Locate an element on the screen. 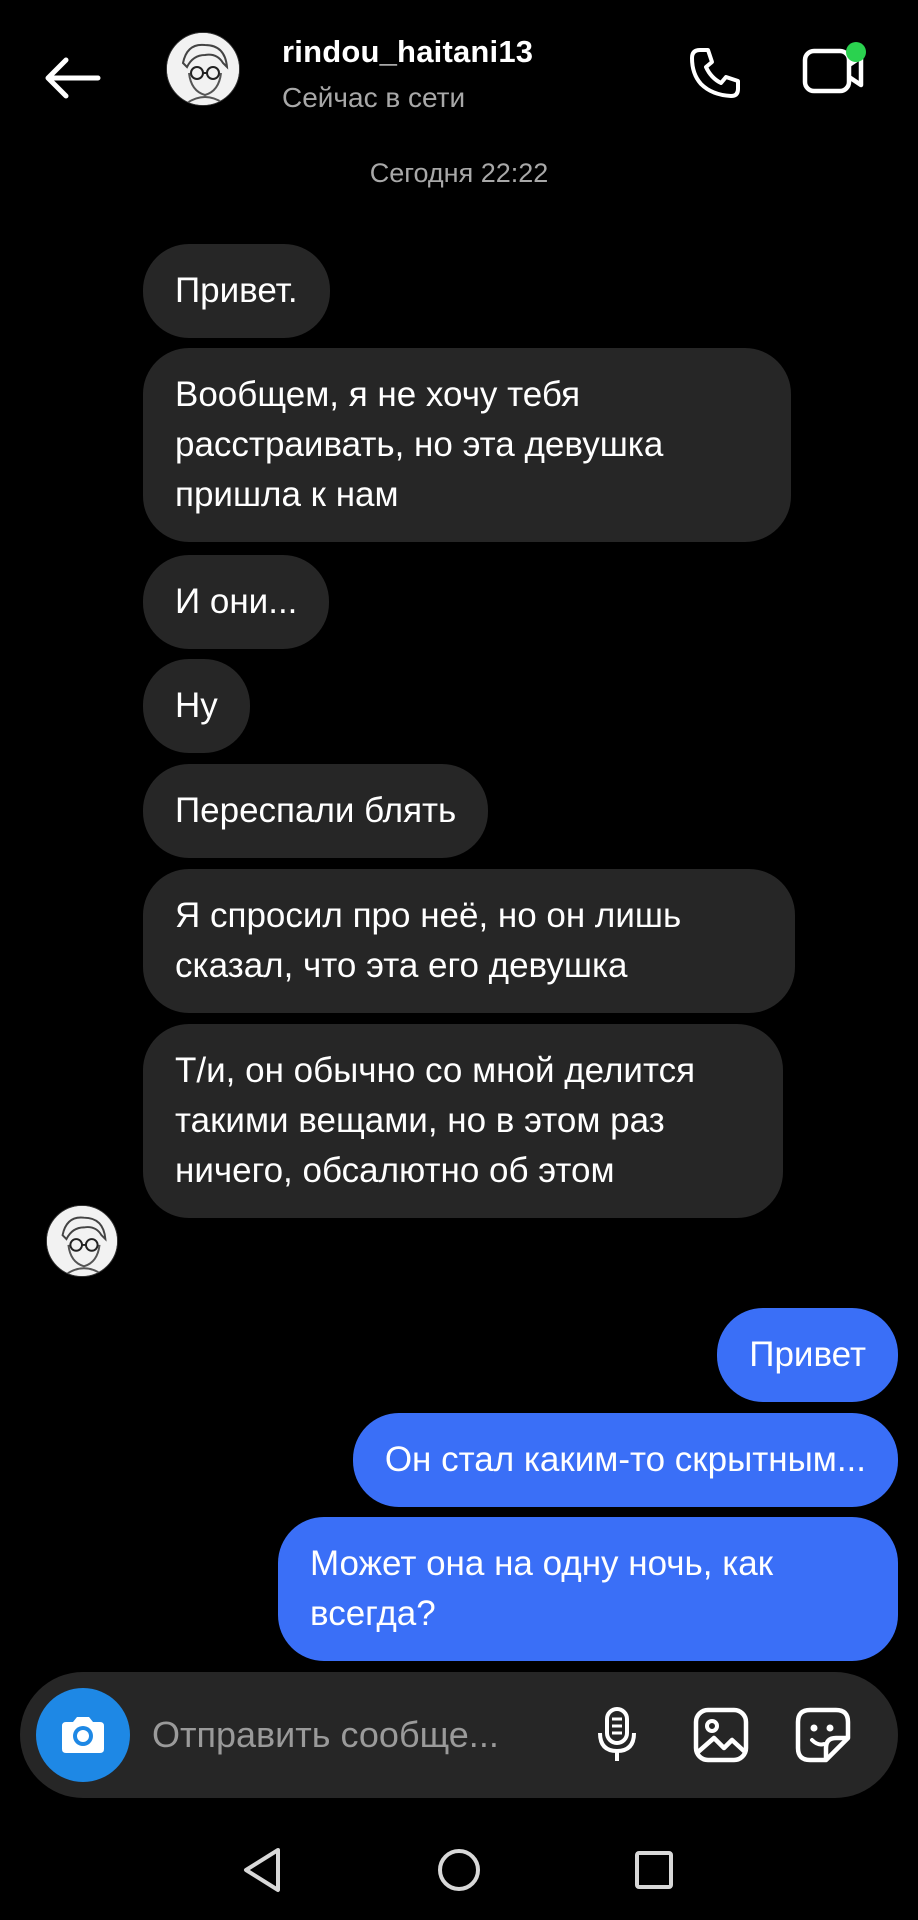 This screenshot has width=918, height=1920. nav-home-button is located at coordinates (459, 1870).